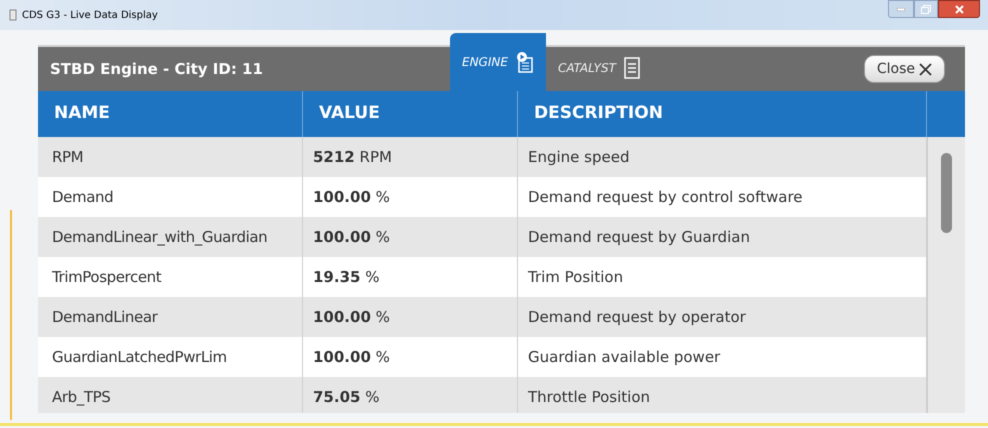 The image size is (988, 428). I want to click on app-icon, so click(13, 15).